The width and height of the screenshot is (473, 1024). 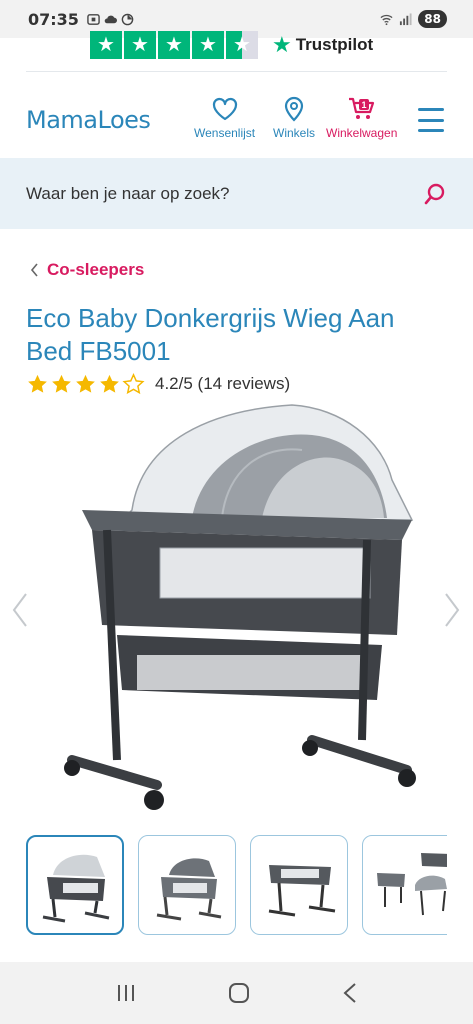 I want to click on product-rating: 4.2/5 (14 reviews), so click(x=158, y=384).